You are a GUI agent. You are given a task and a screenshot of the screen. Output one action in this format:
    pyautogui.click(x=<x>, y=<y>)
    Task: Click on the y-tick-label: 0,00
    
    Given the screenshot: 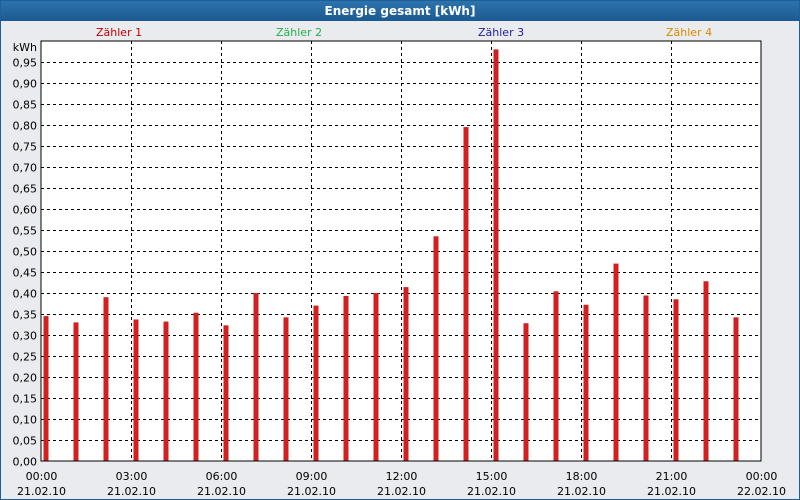 What is the action you would take?
    pyautogui.click(x=25, y=462)
    